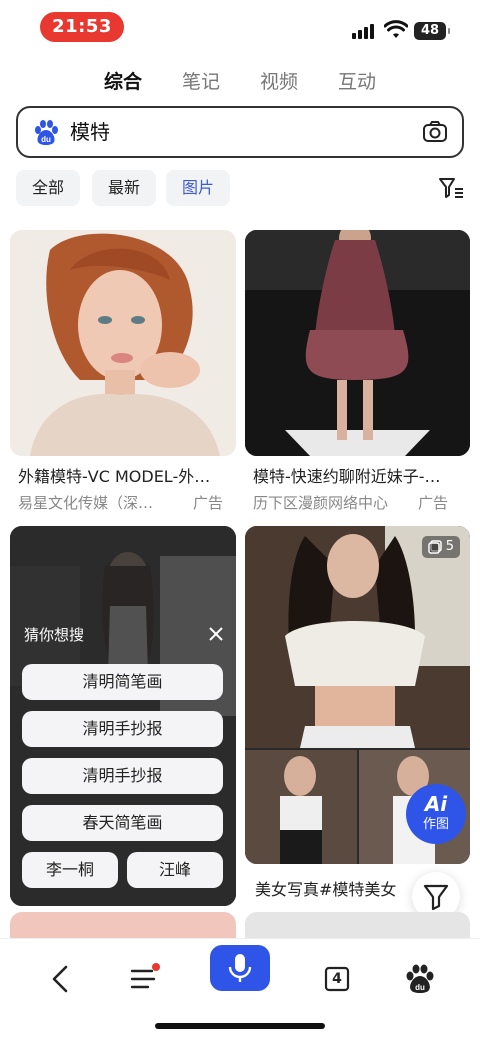 The width and height of the screenshot is (480, 1038). I want to click on result-title-4: 美女写真#模特美女, so click(335, 888).